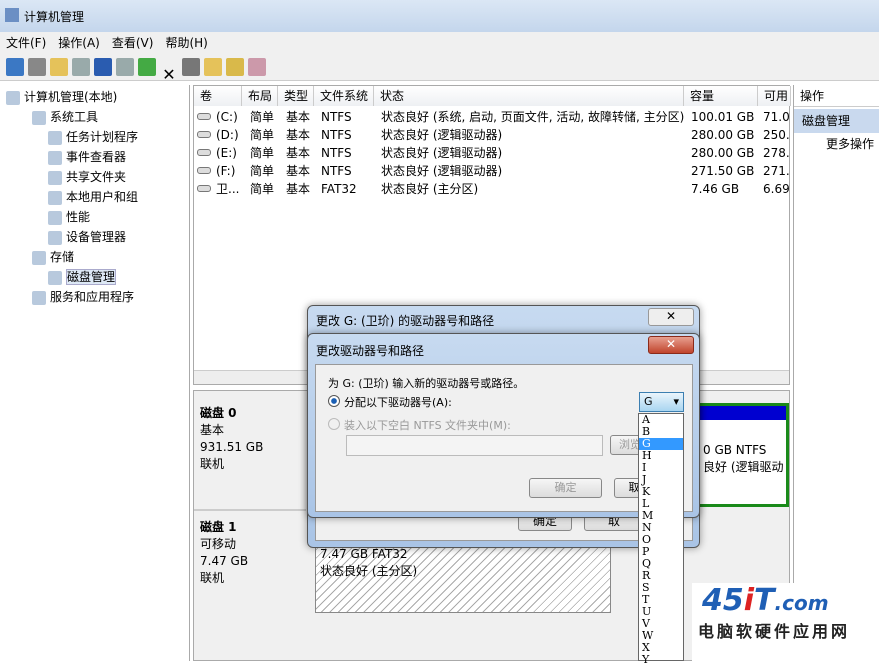 The height and width of the screenshot is (666, 879). Describe the element at coordinates (661, 660) in the screenshot. I see `letter-option: Y` at that location.